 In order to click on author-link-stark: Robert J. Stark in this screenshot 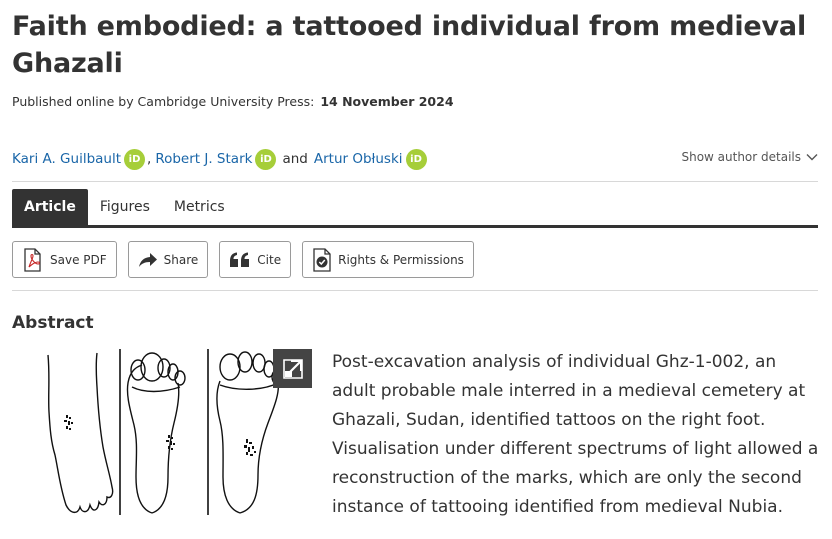, I will do `click(203, 159)`.